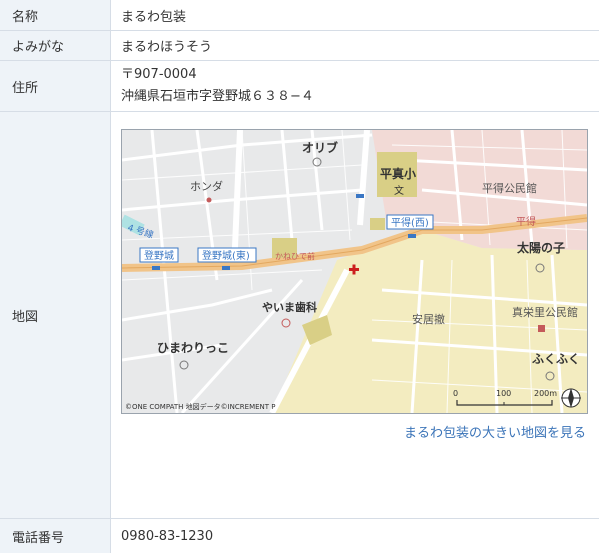 The height and width of the screenshot is (553, 599). Describe the element at coordinates (503, 393) in the screenshot. I see `scale-label-100: 100` at that location.